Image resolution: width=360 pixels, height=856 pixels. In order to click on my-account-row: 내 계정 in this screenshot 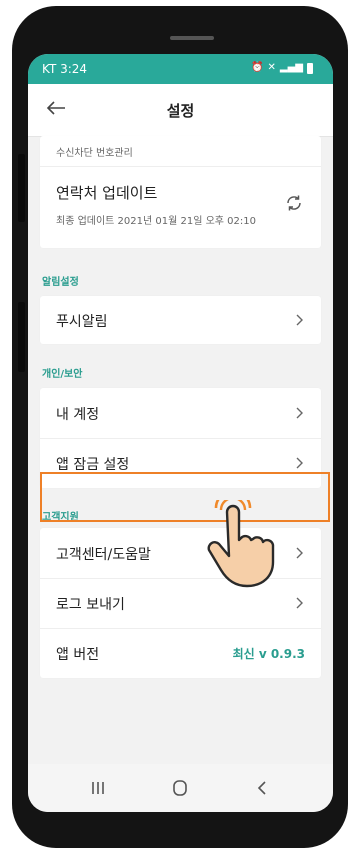, I will do `click(180, 413)`.